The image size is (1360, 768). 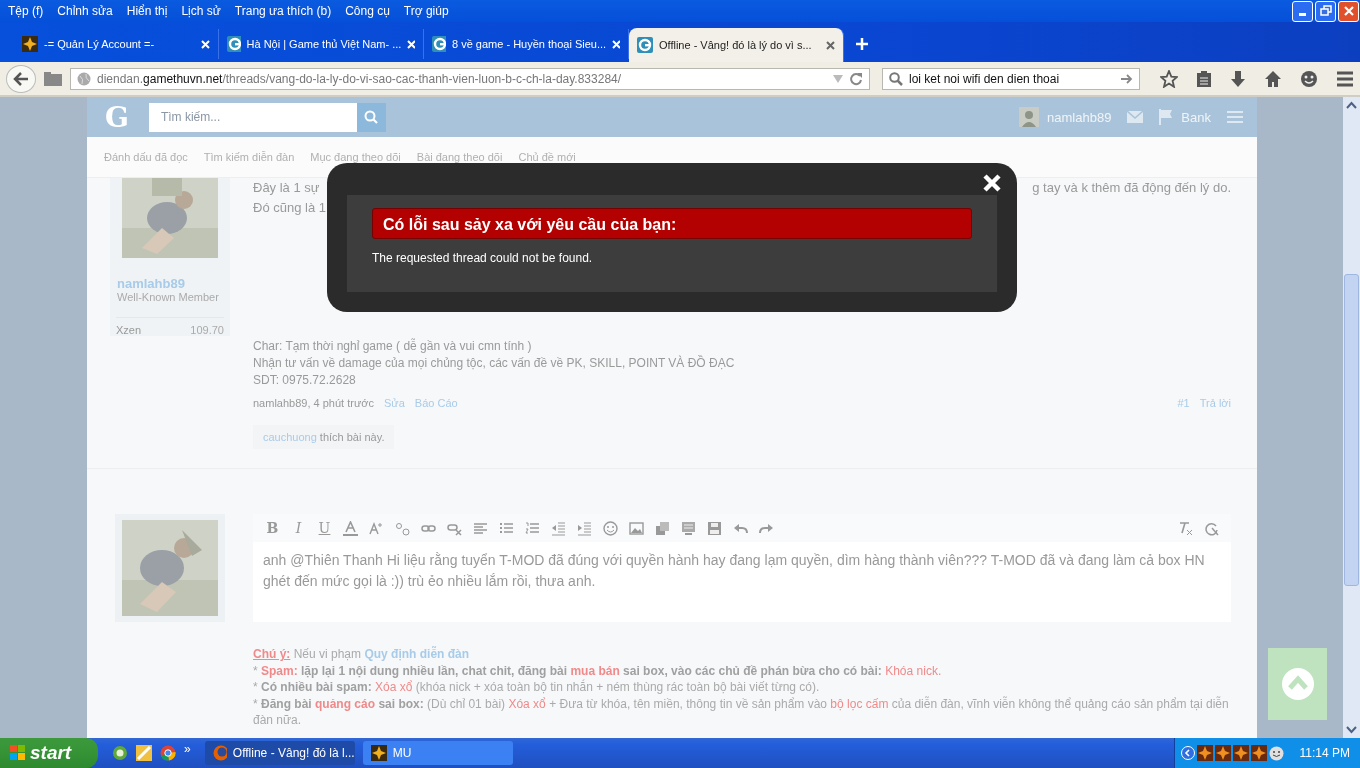 What do you see at coordinates (838, 78) in the screenshot?
I see `dropdown-icon` at bounding box center [838, 78].